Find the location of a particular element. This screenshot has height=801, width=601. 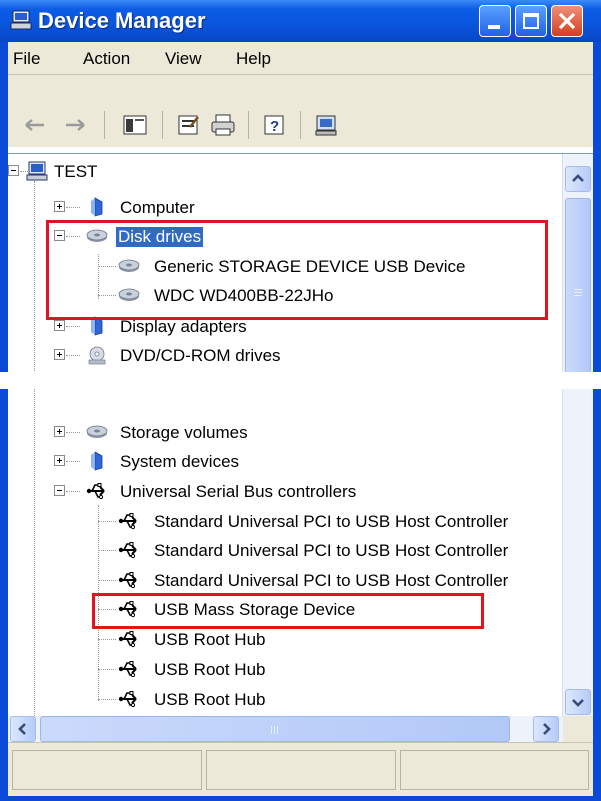

tree-item-label: TEST is located at coordinates (76, 171).